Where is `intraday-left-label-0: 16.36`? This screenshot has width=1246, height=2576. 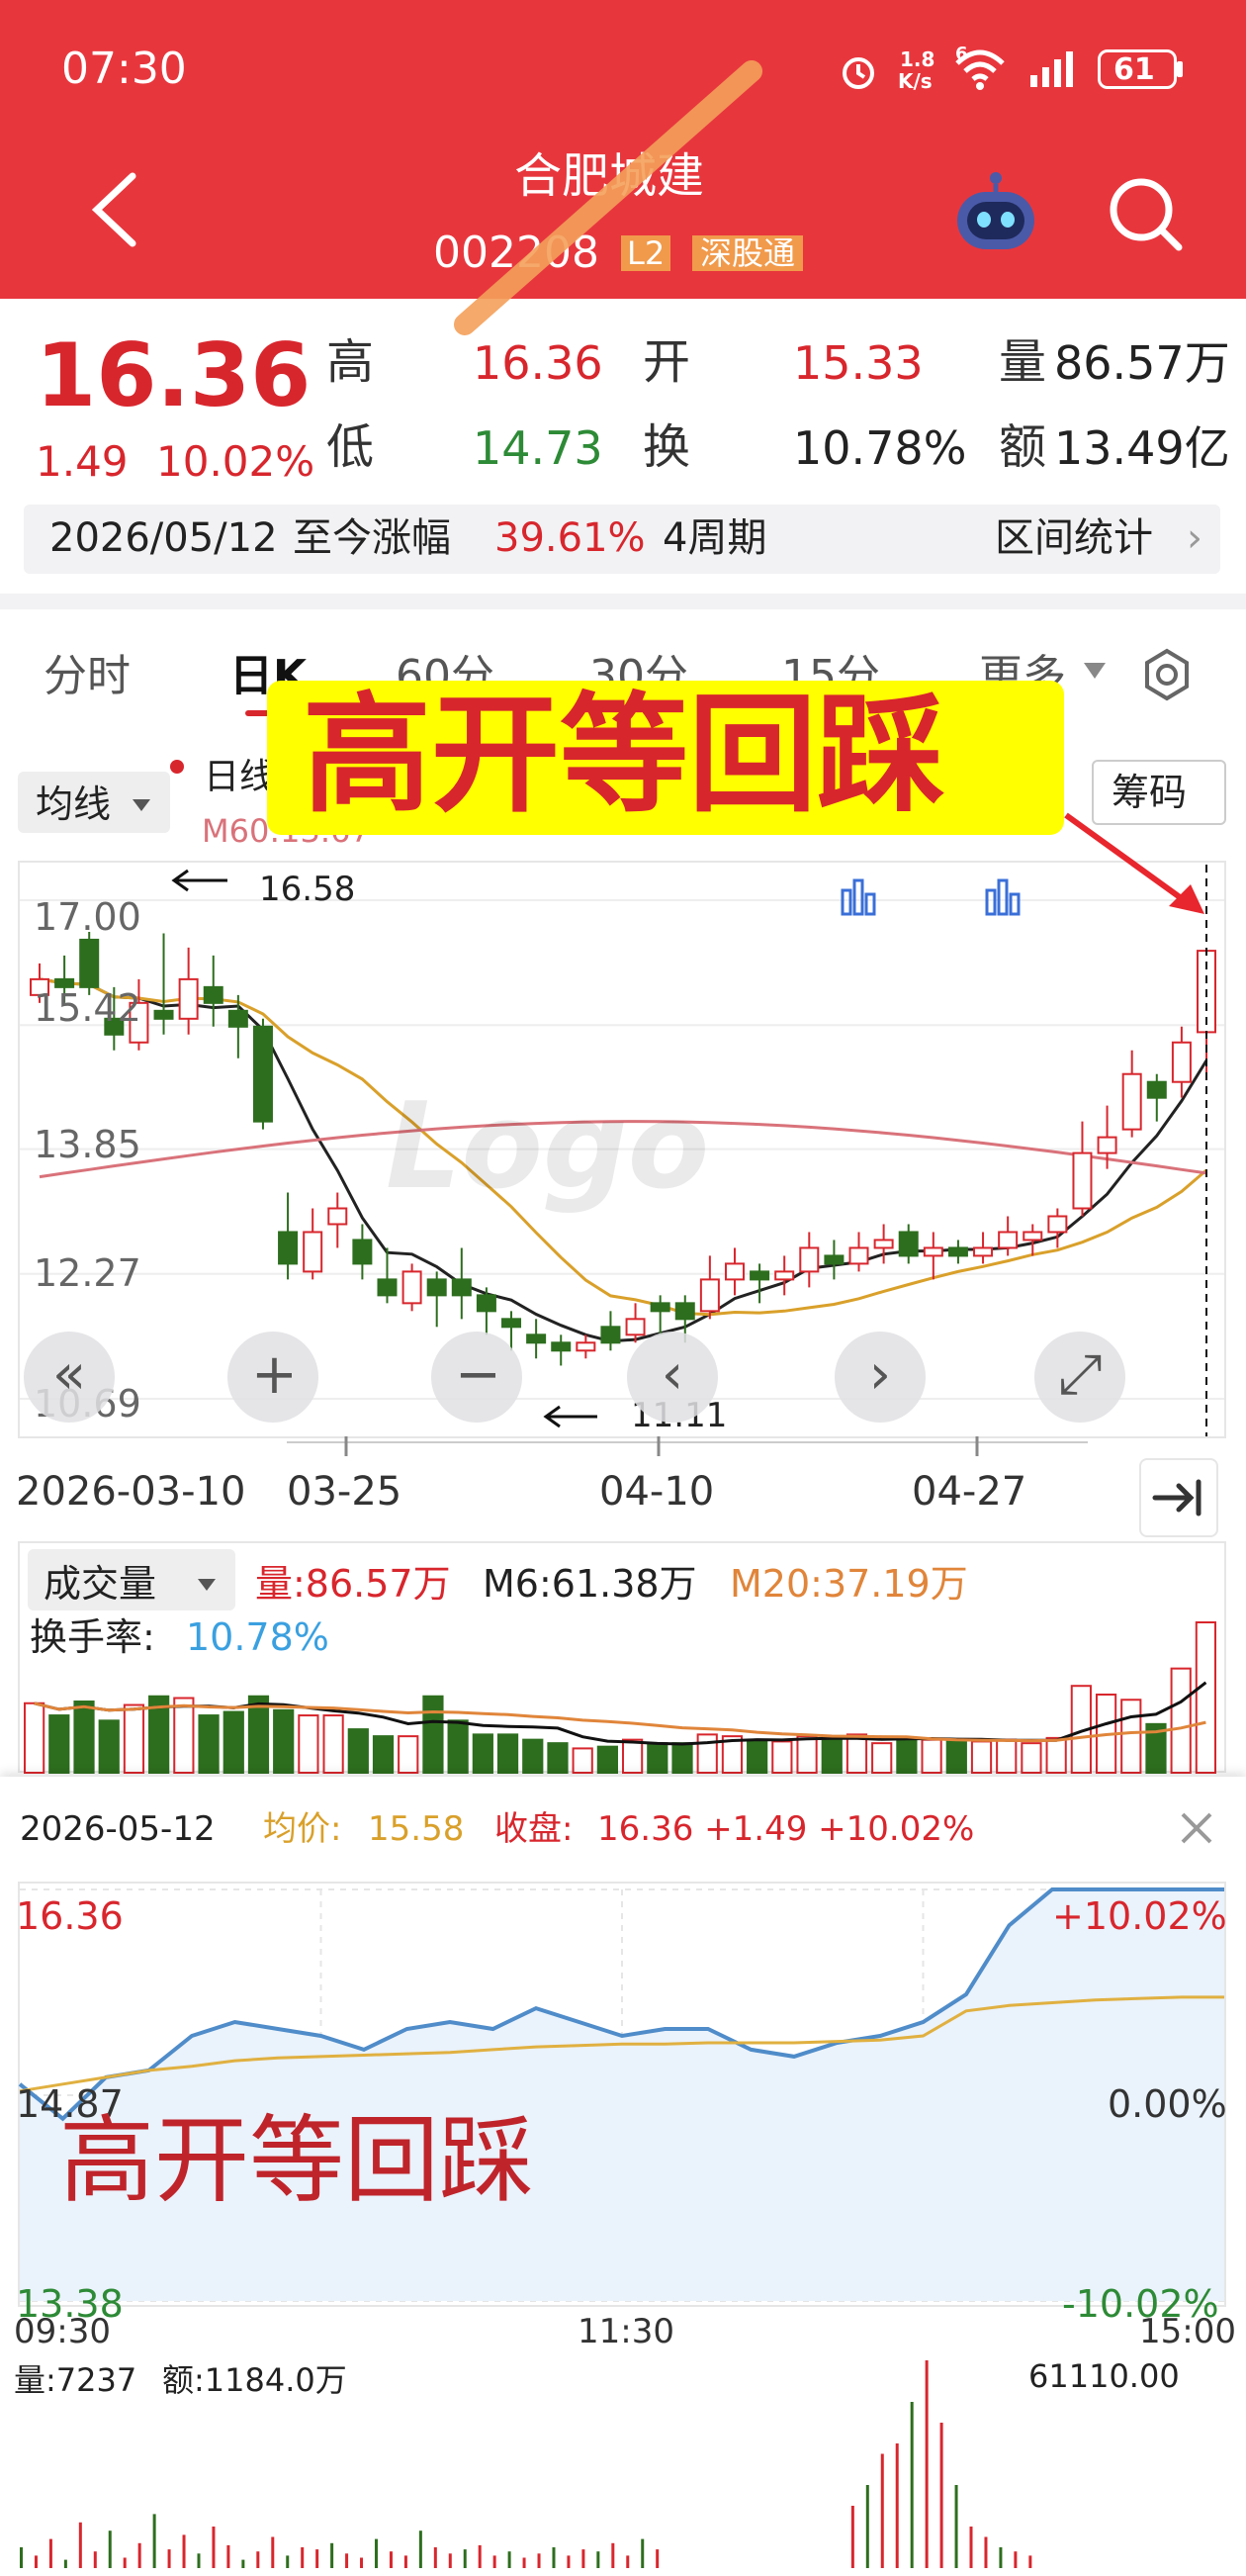 intraday-left-label-0: 16.36 is located at coordinates (70, 1916).